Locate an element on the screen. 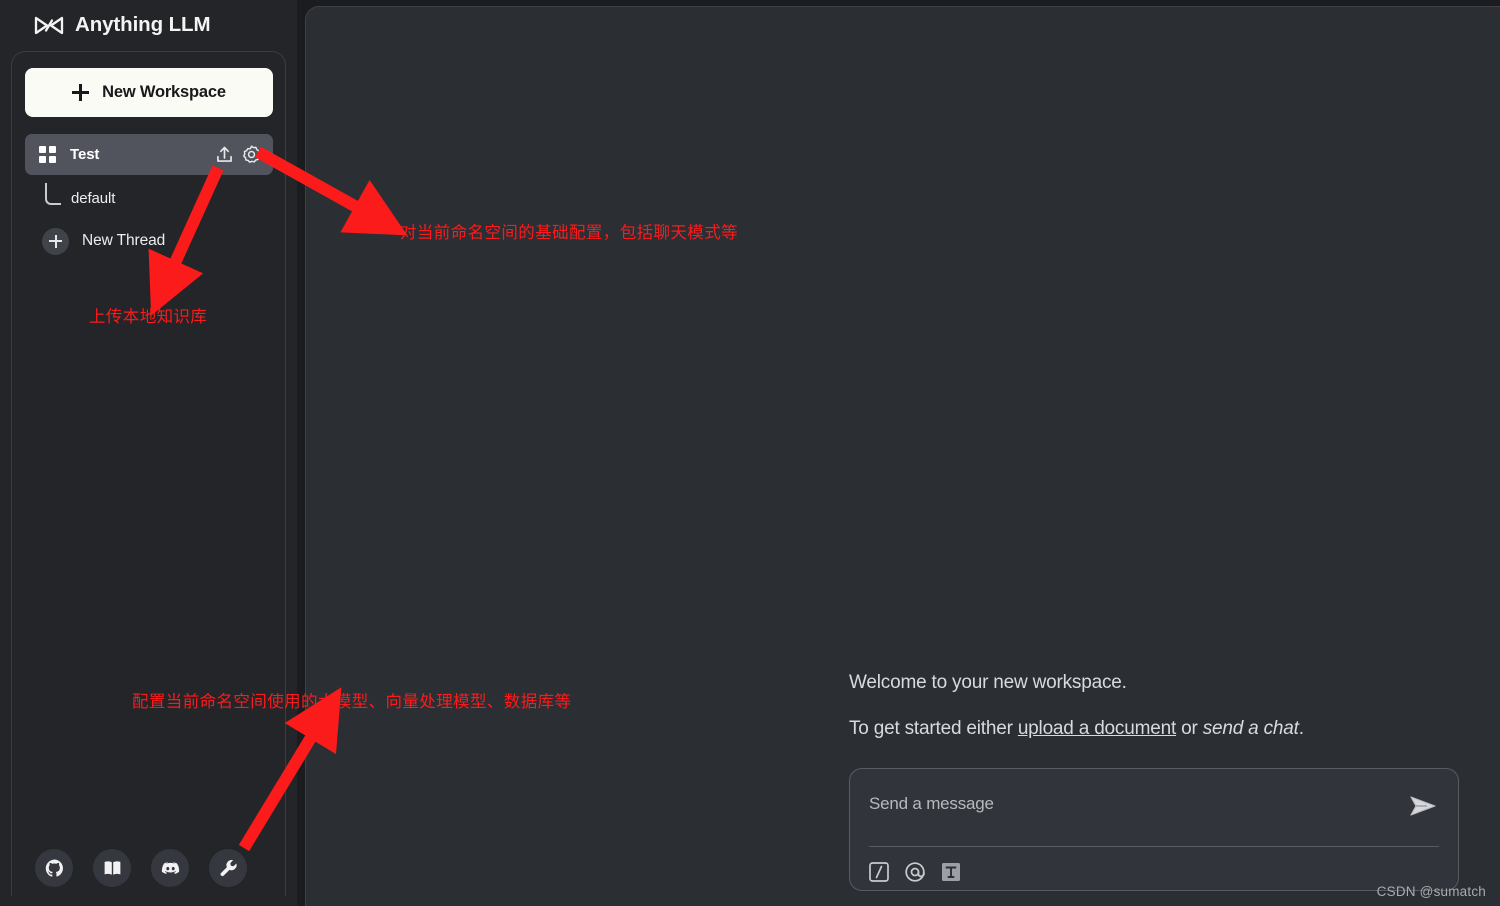 This screenshot has width=1500, height=906. annotation-wrench-text: 配置当前命名空间使用的大模型、向量处理模型、数据库等 is located at coordinates (352, 702).